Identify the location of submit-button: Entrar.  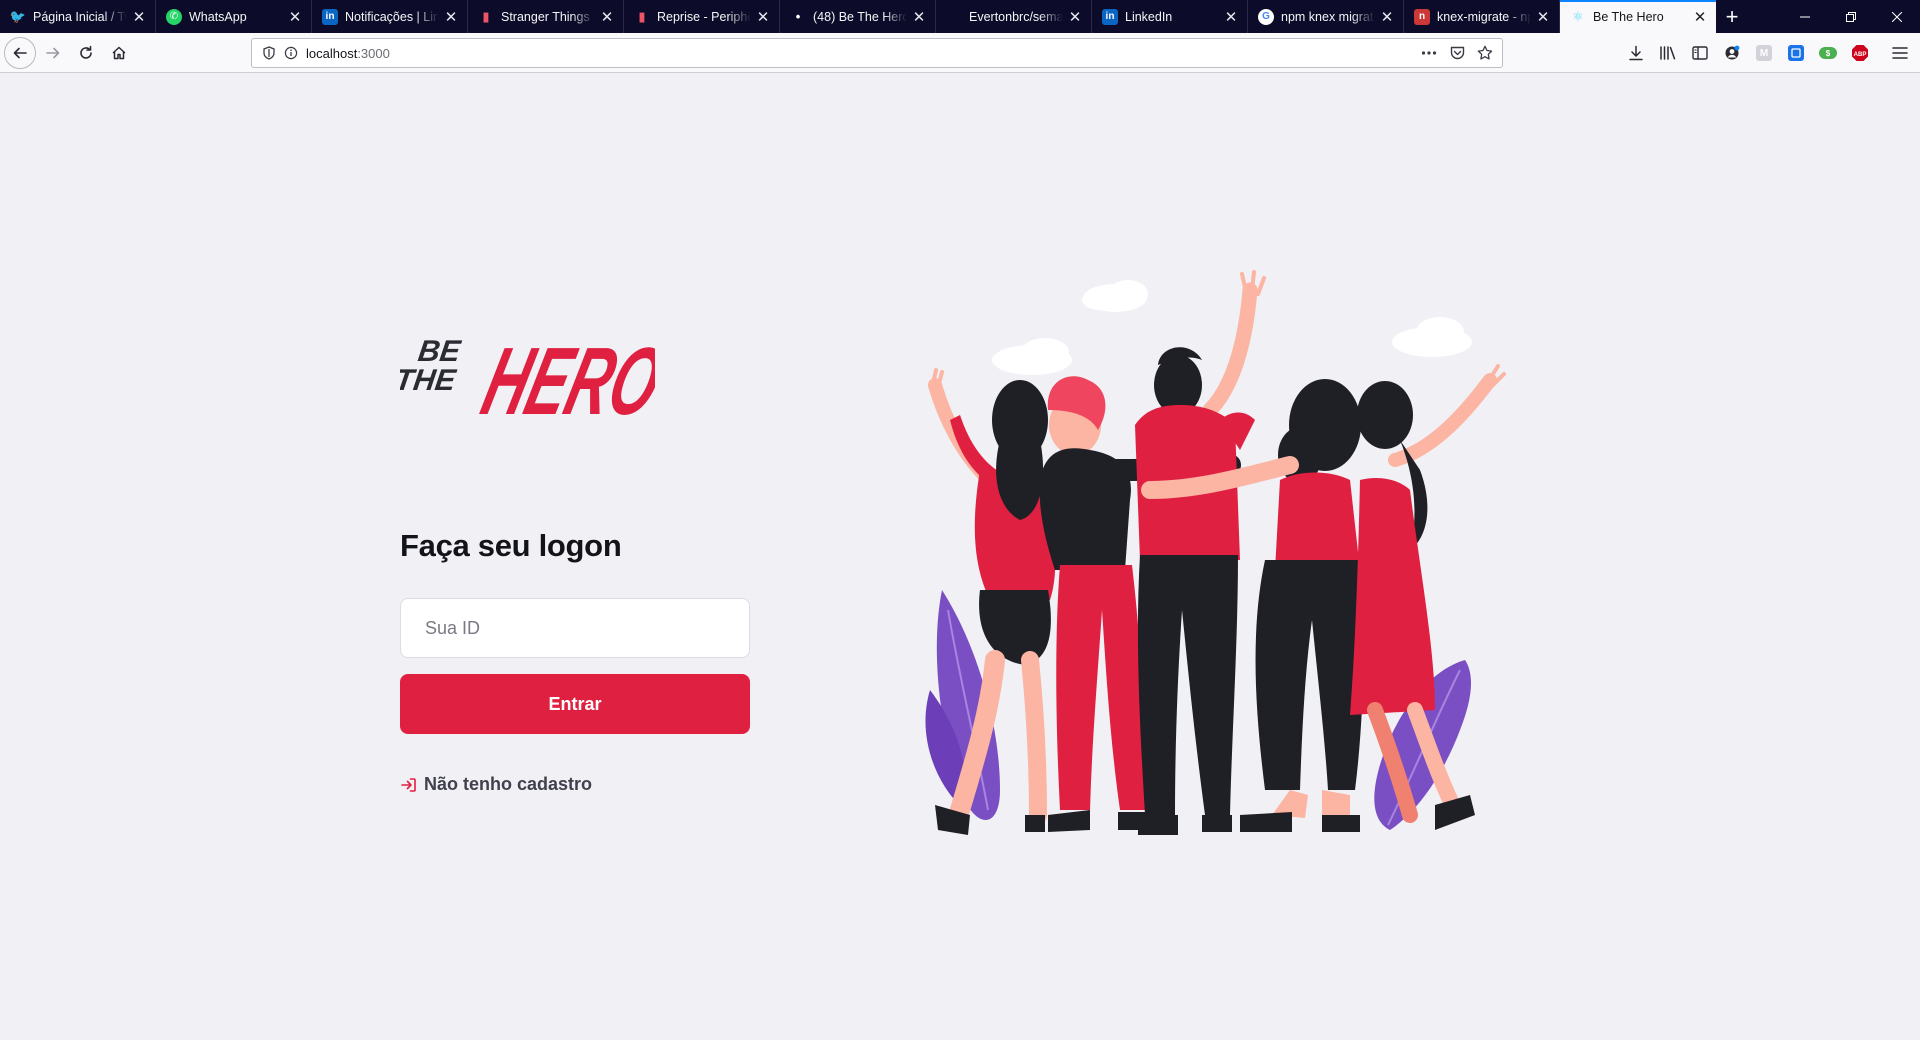
(575, 704).